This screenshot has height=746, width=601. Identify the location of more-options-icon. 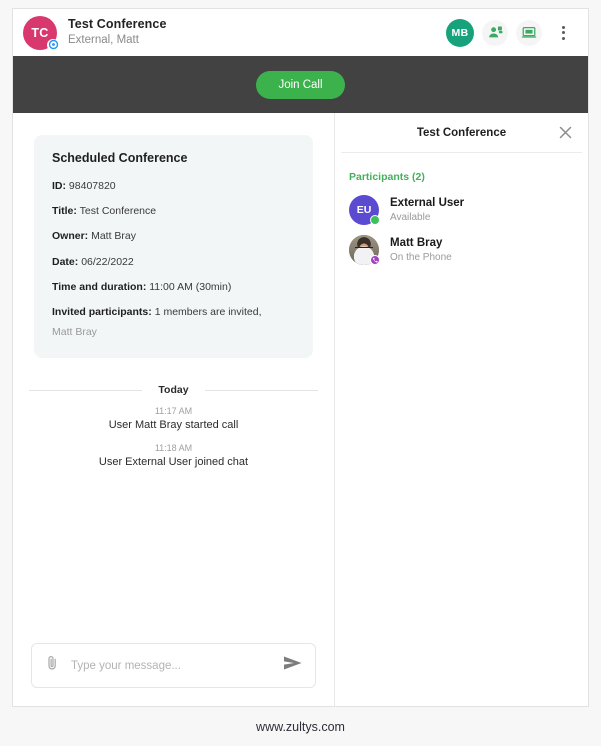
(563, 33).